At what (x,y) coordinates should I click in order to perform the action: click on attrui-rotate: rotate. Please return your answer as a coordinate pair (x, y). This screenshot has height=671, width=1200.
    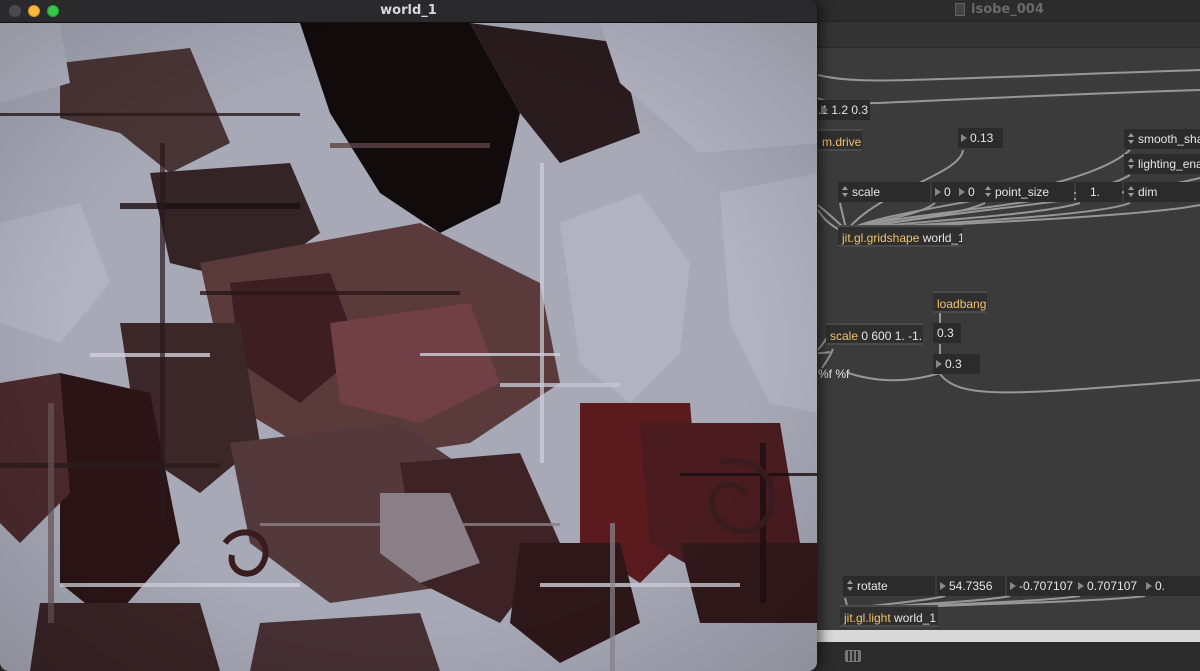
    Looking at the image, I should click on (889, 586).